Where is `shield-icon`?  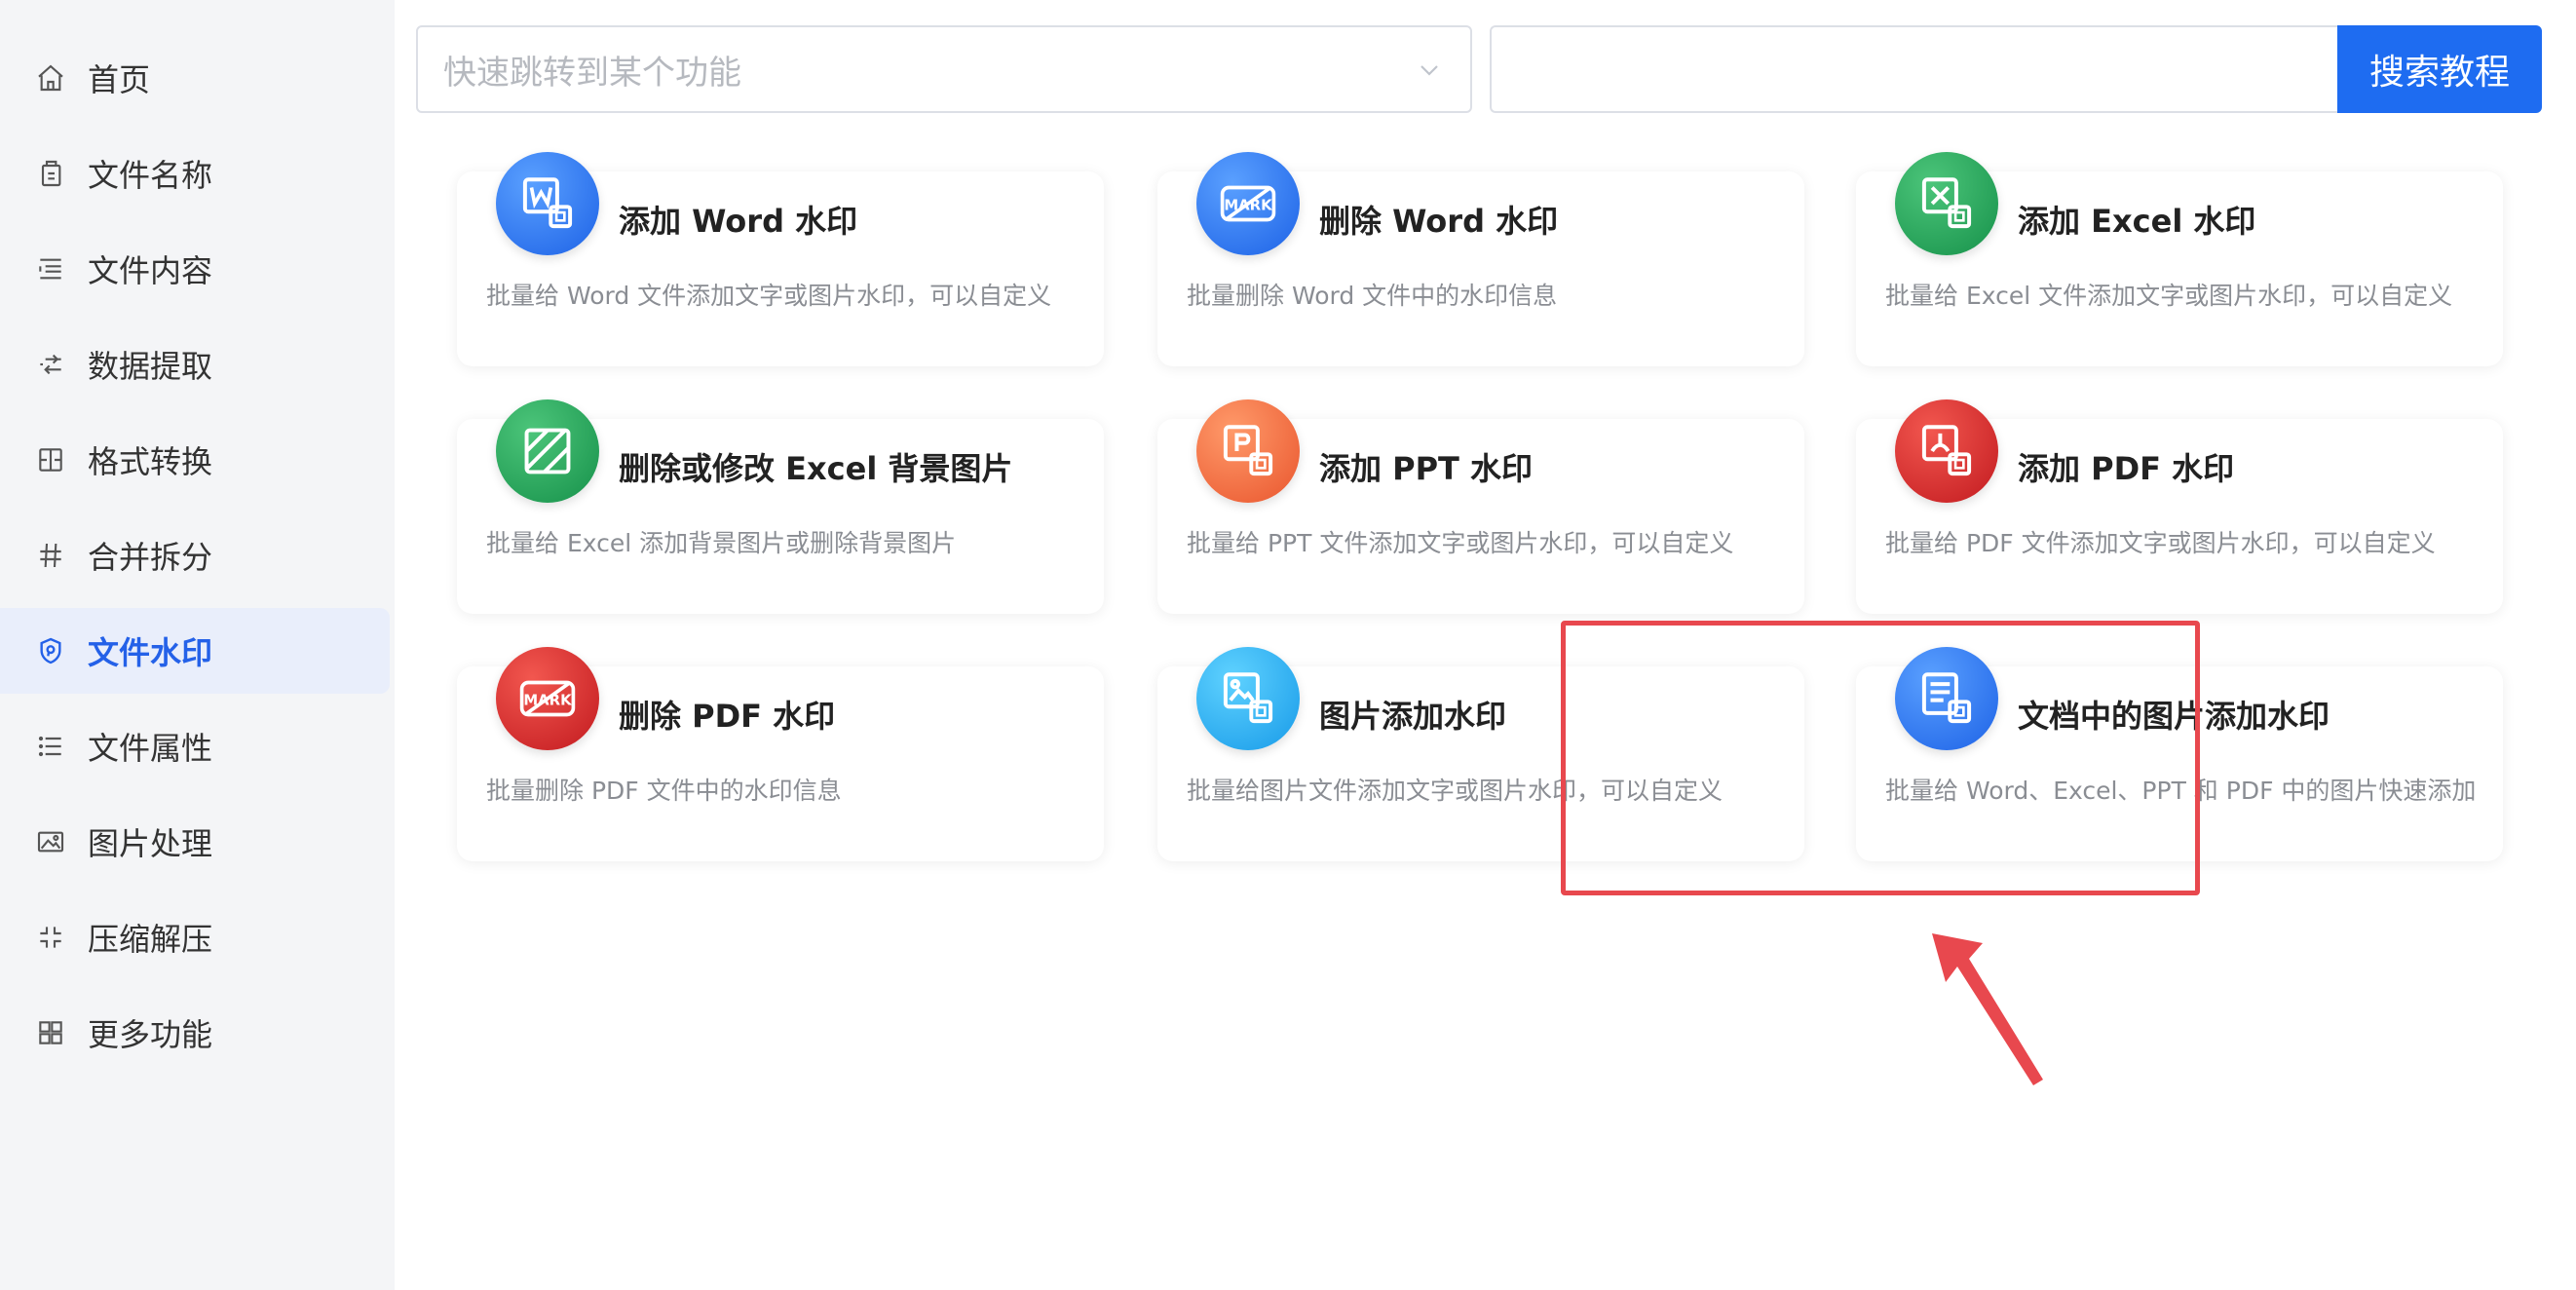
shield-icon is located at coordinates (50, 650).